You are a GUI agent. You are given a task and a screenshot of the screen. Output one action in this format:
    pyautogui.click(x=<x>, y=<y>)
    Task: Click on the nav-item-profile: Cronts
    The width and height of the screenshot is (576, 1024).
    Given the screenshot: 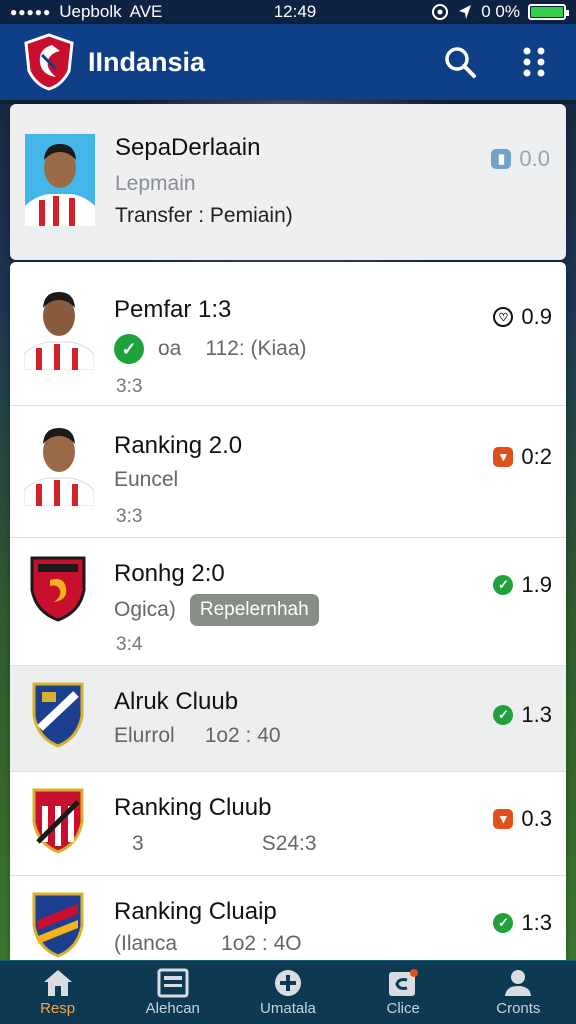 What is the action you would take?
    pyautogui.click(x=518, y=992)
    